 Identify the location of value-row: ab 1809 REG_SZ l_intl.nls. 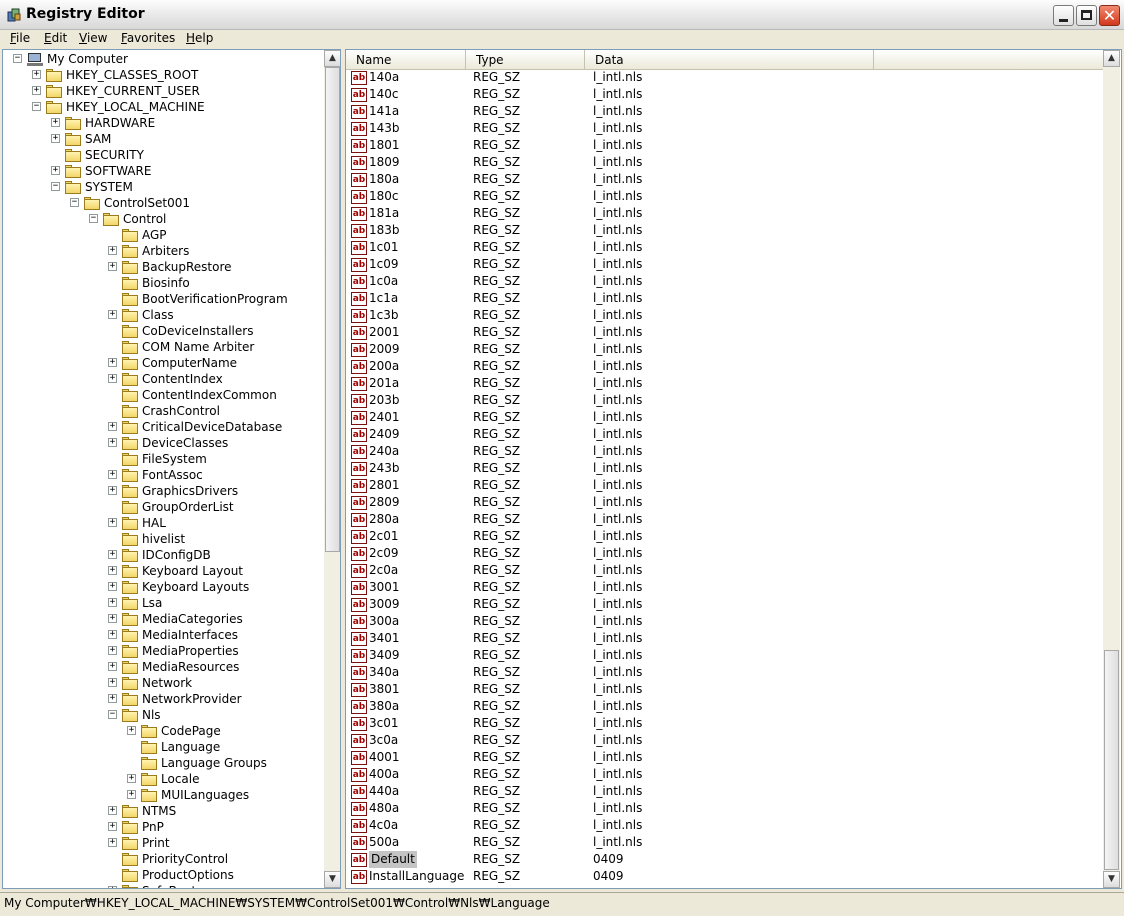
(725, 162).